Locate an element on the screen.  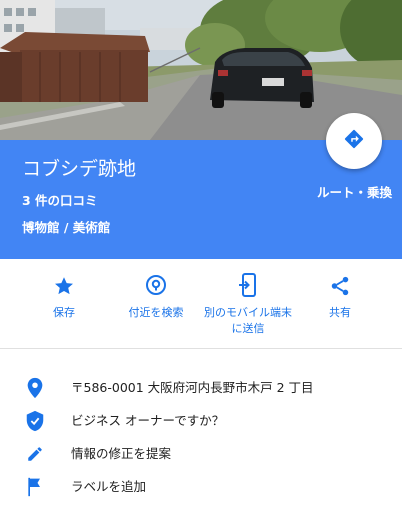
verified-shield-icon is located at coordinates (35, 421).